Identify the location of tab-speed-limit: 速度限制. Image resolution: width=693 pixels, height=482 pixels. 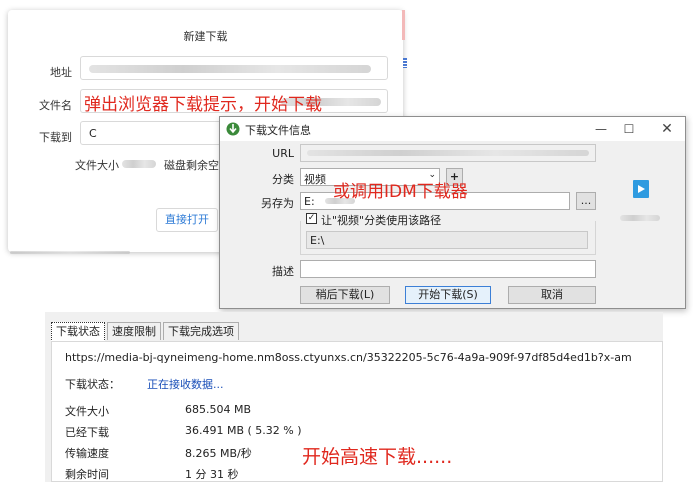
(134, 331).